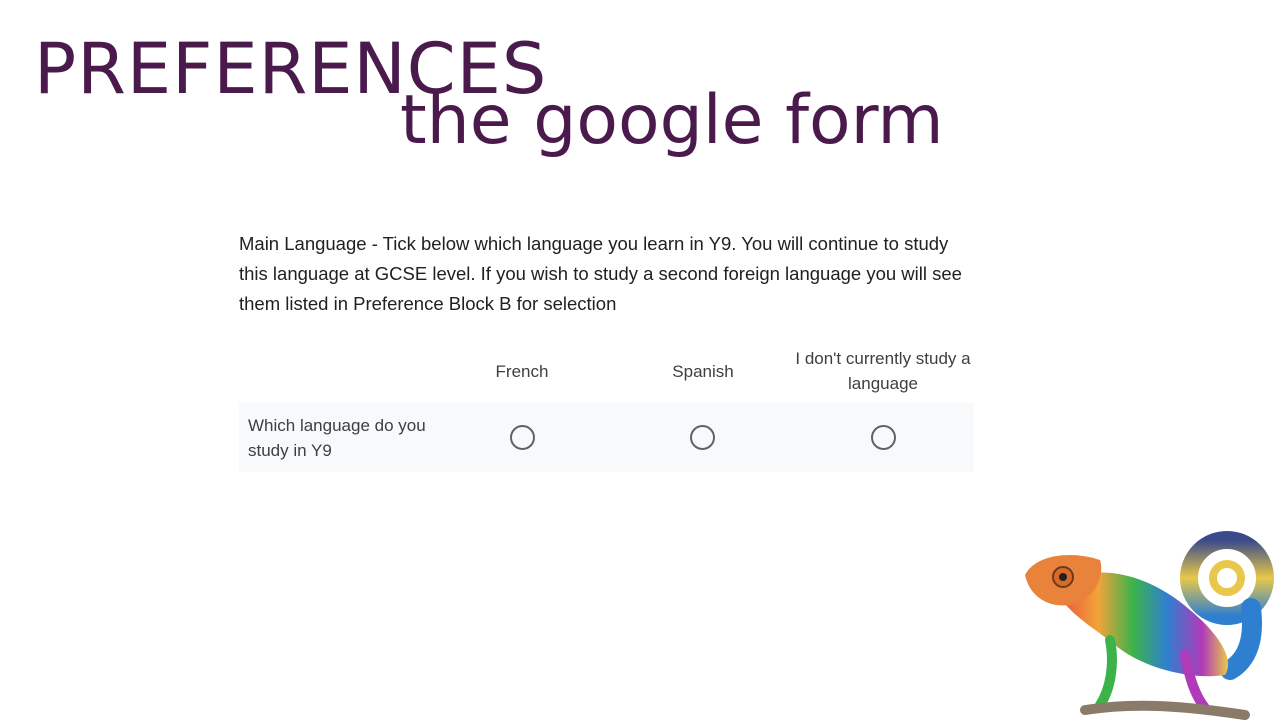 The image size is (1280, 720). What do you see at coordinates (702, 437) in the screenshot?
I see `radio-spanish` at bounding box center [702, 437].